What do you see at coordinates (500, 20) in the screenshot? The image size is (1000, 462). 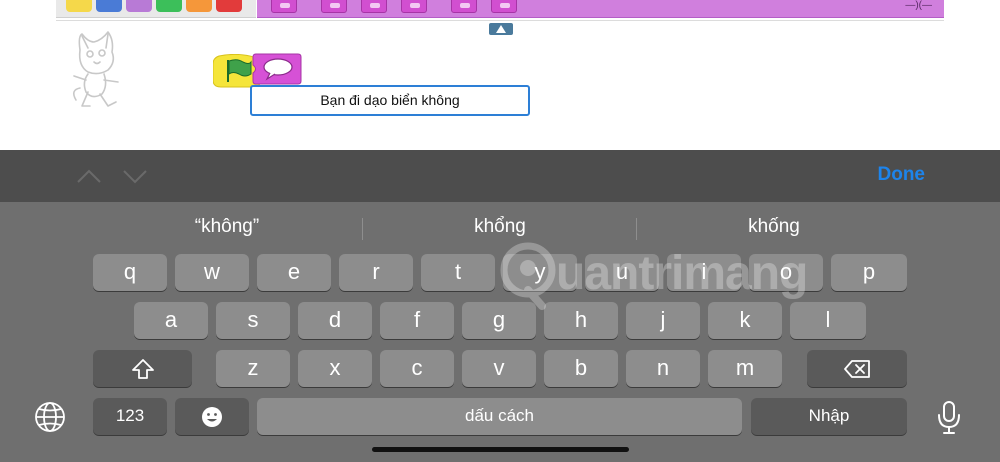 I see `divider` at bounding box center [500, 20].